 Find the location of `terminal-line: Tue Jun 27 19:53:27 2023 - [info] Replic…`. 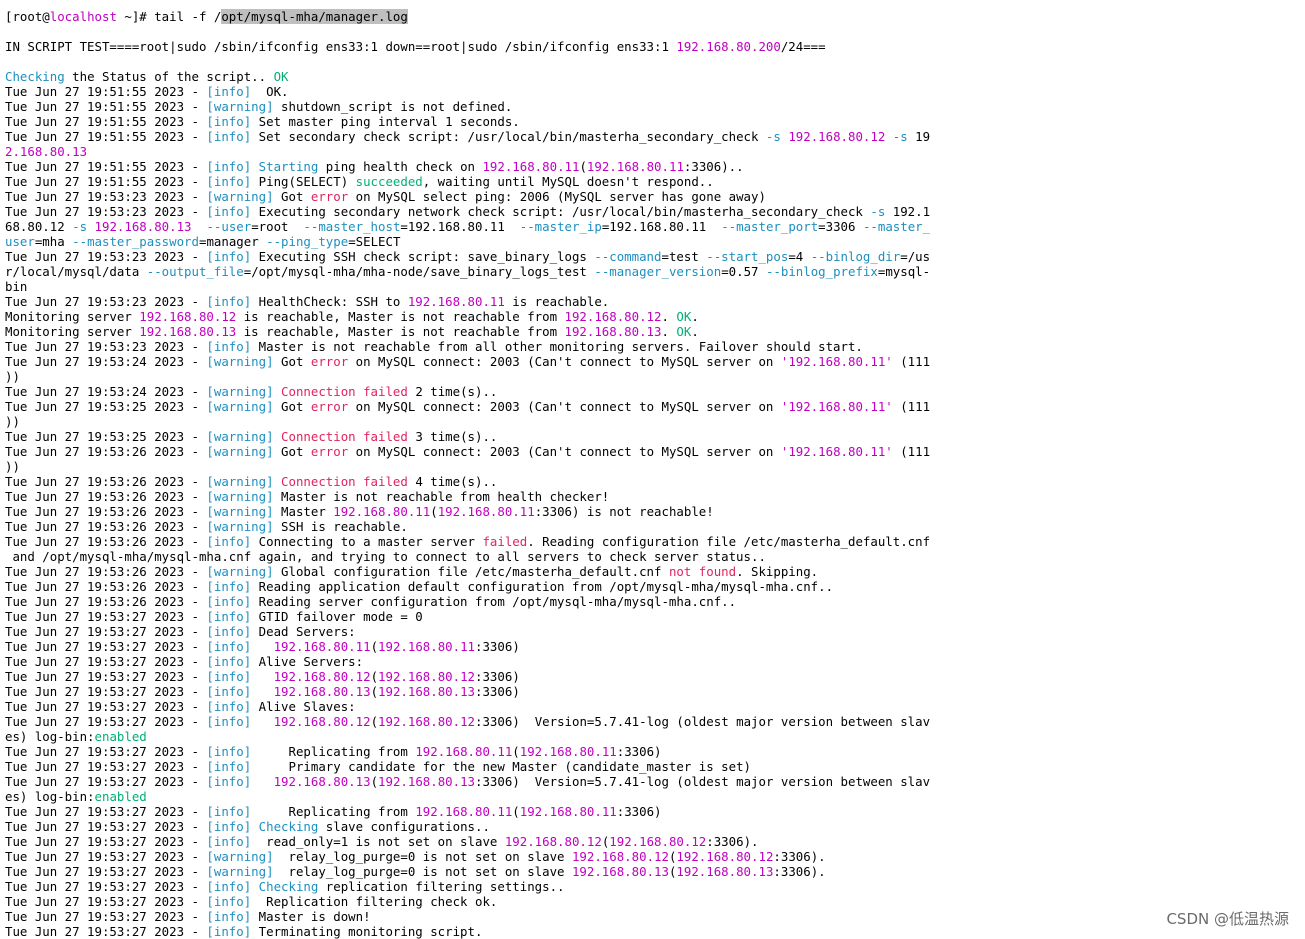

terminal-line: Tue Jun 27 19:53:27 2023 - [info] Replic… is located at coordinates (467, 901).